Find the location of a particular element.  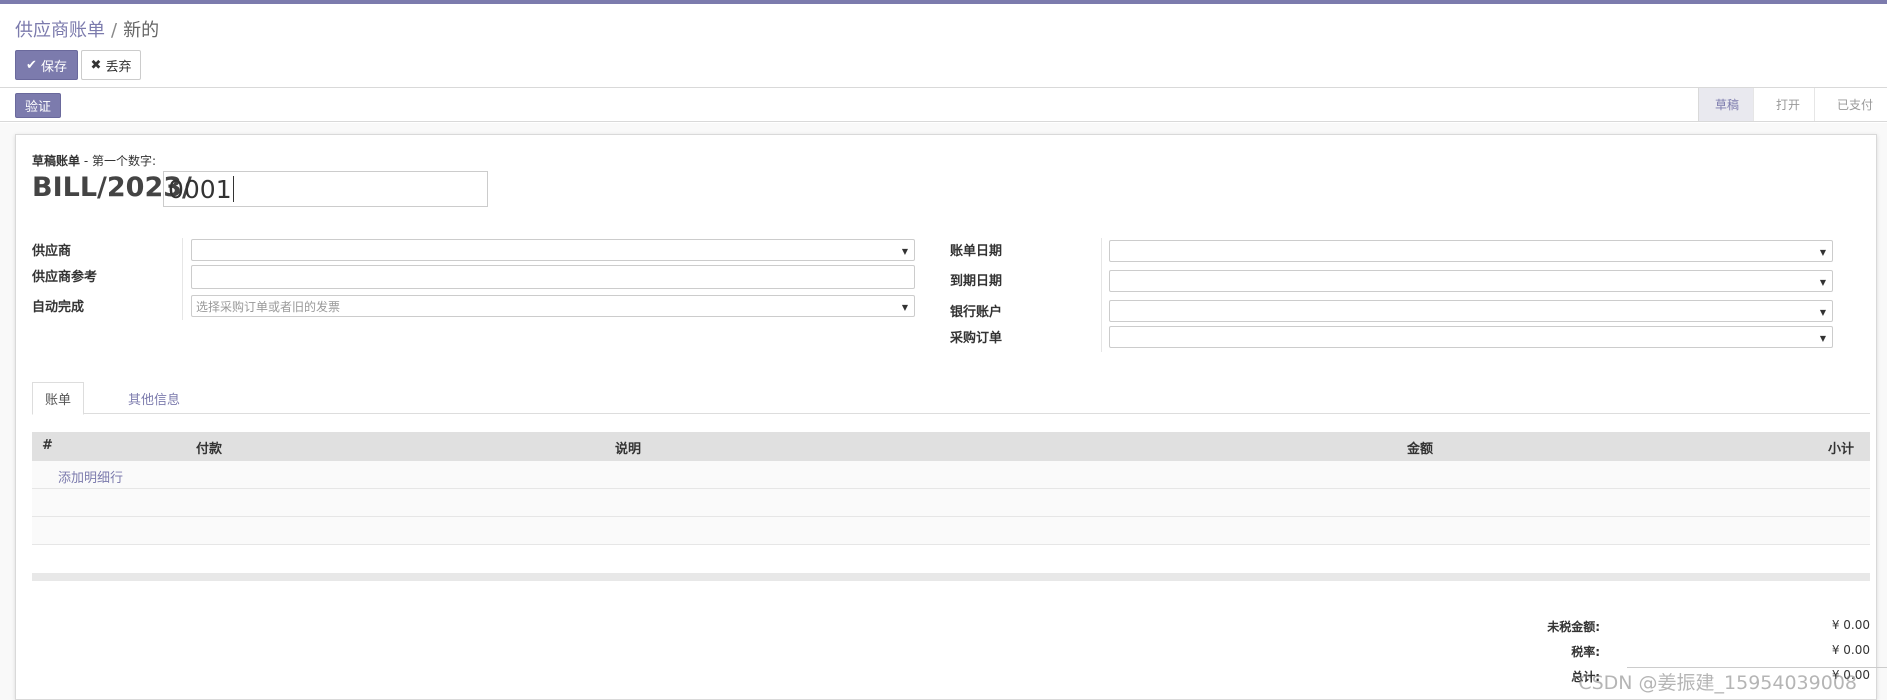

breadcrumb: 供应商账单 / 新的 is located at coordinates (87, 29).